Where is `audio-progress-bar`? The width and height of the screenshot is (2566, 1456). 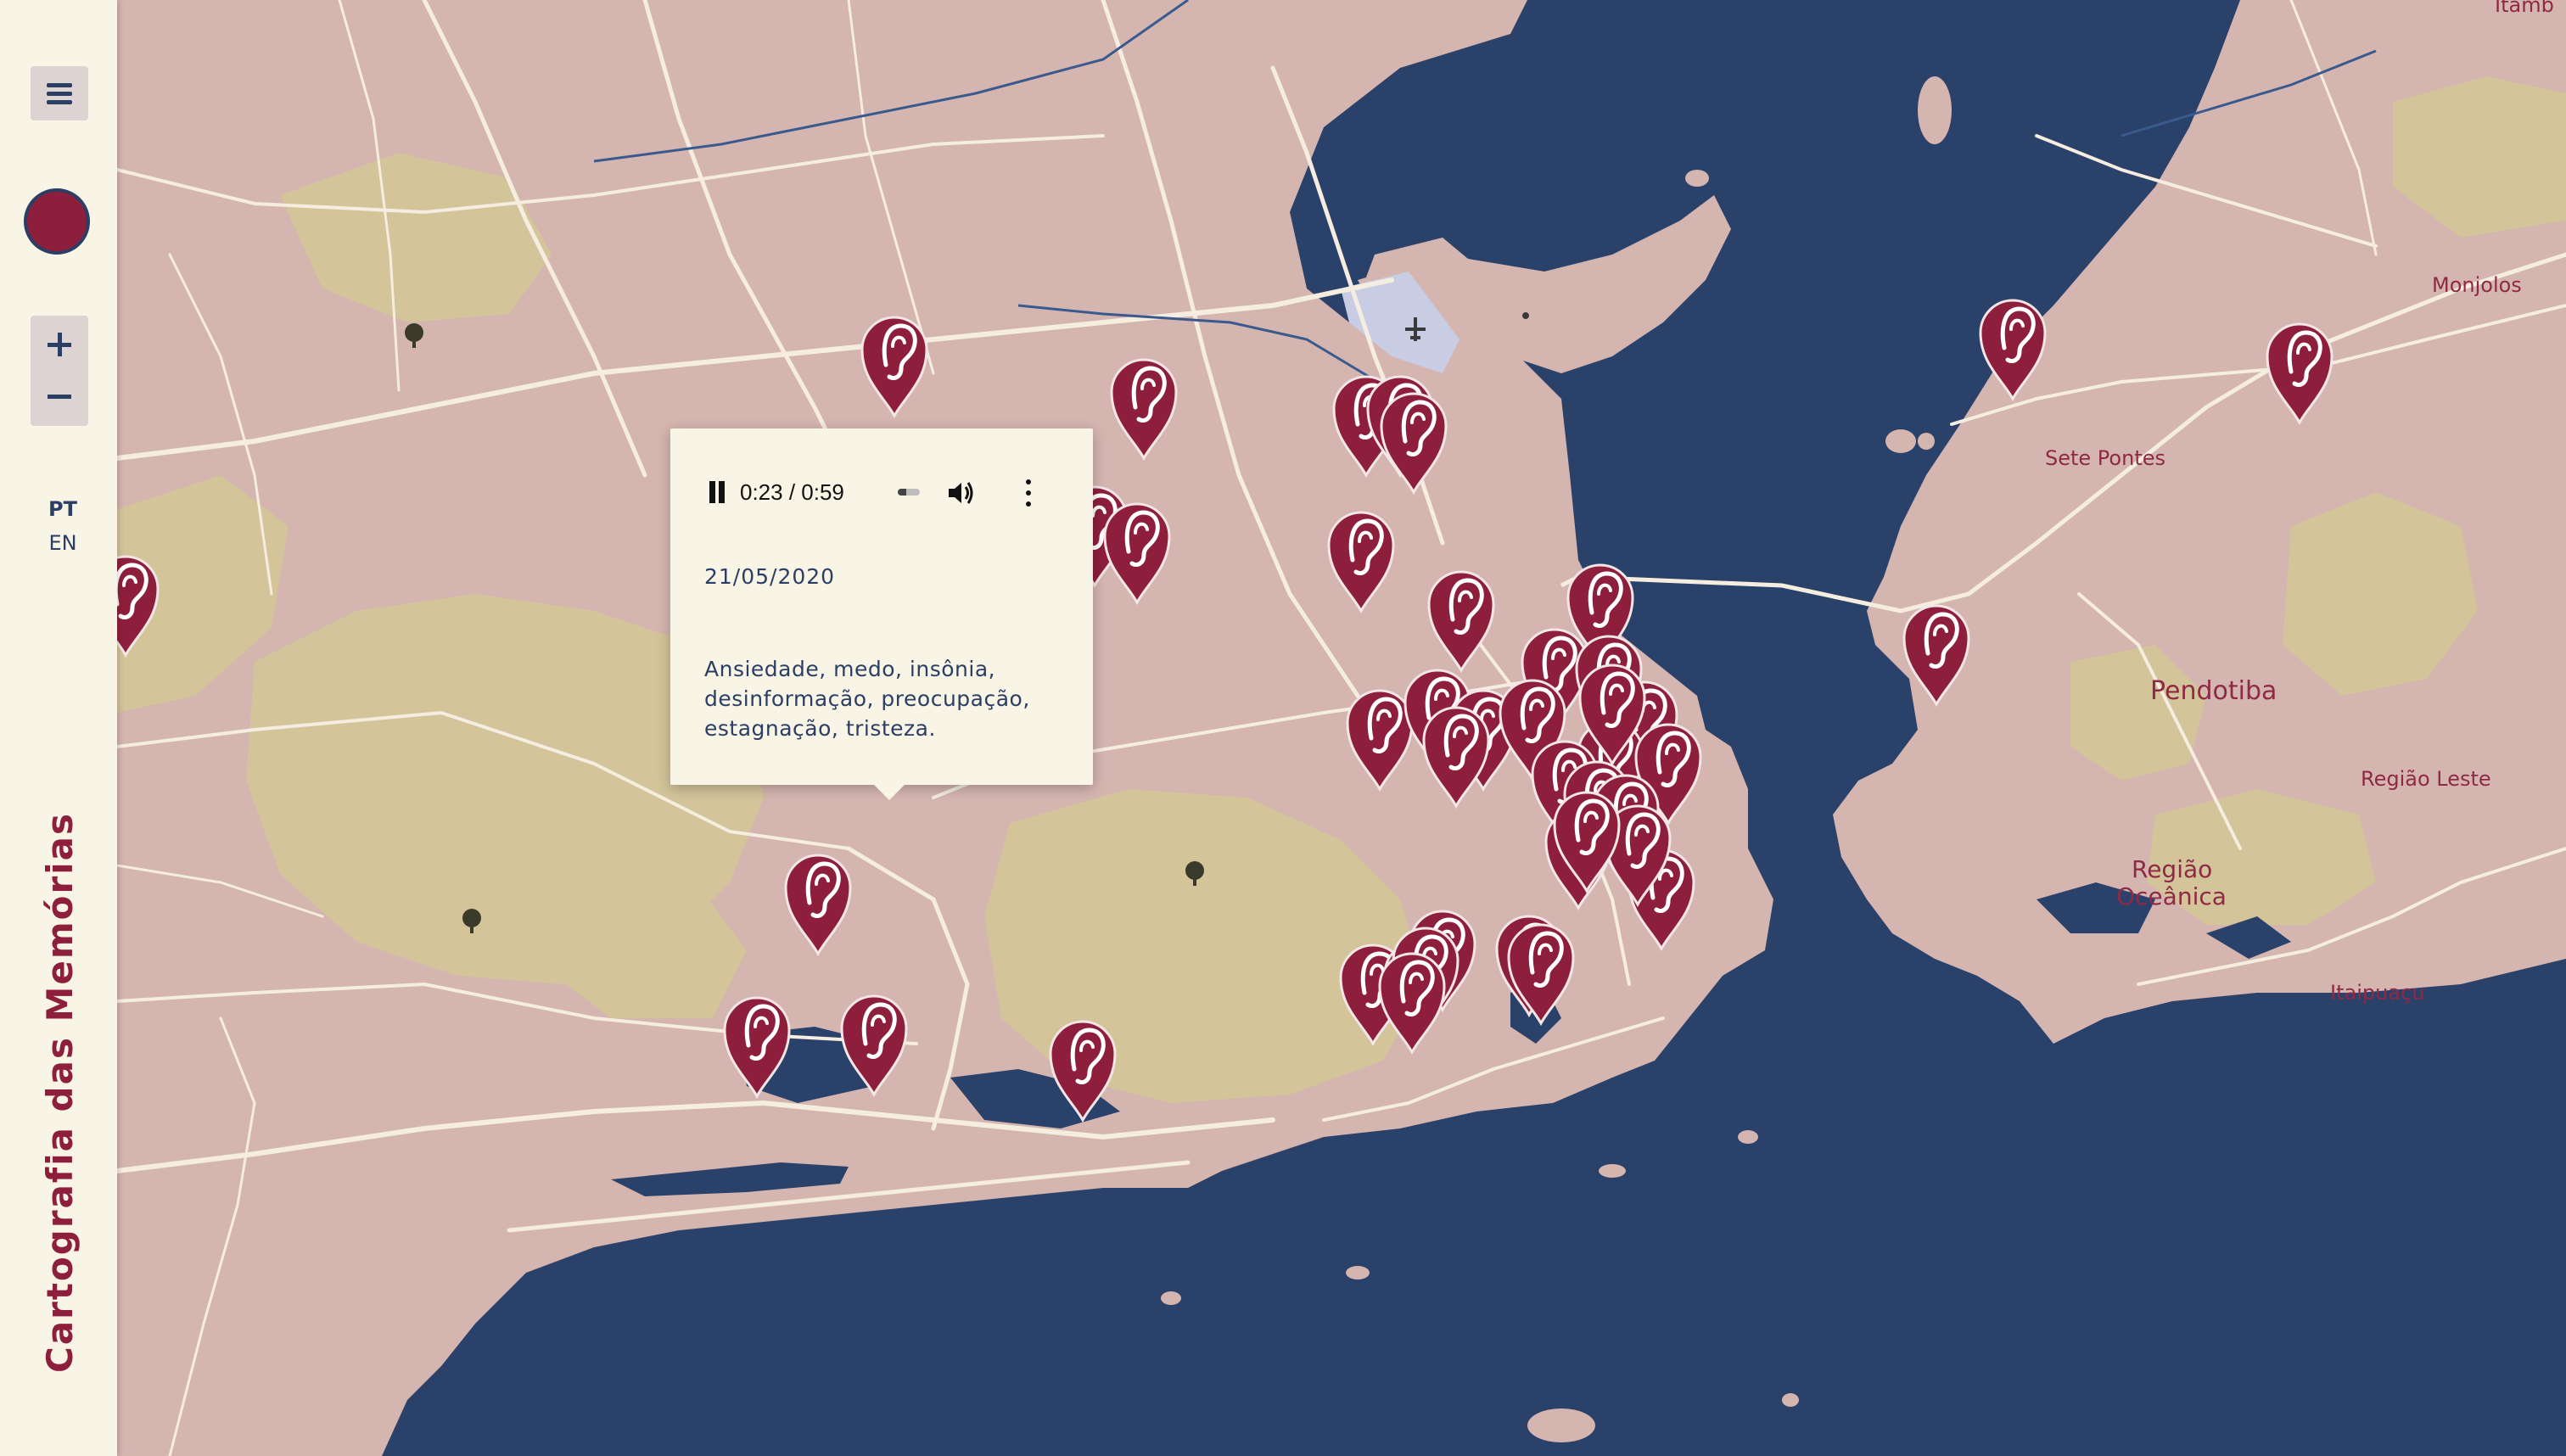 audio-progress-bar is located at coordinates (909, 492).